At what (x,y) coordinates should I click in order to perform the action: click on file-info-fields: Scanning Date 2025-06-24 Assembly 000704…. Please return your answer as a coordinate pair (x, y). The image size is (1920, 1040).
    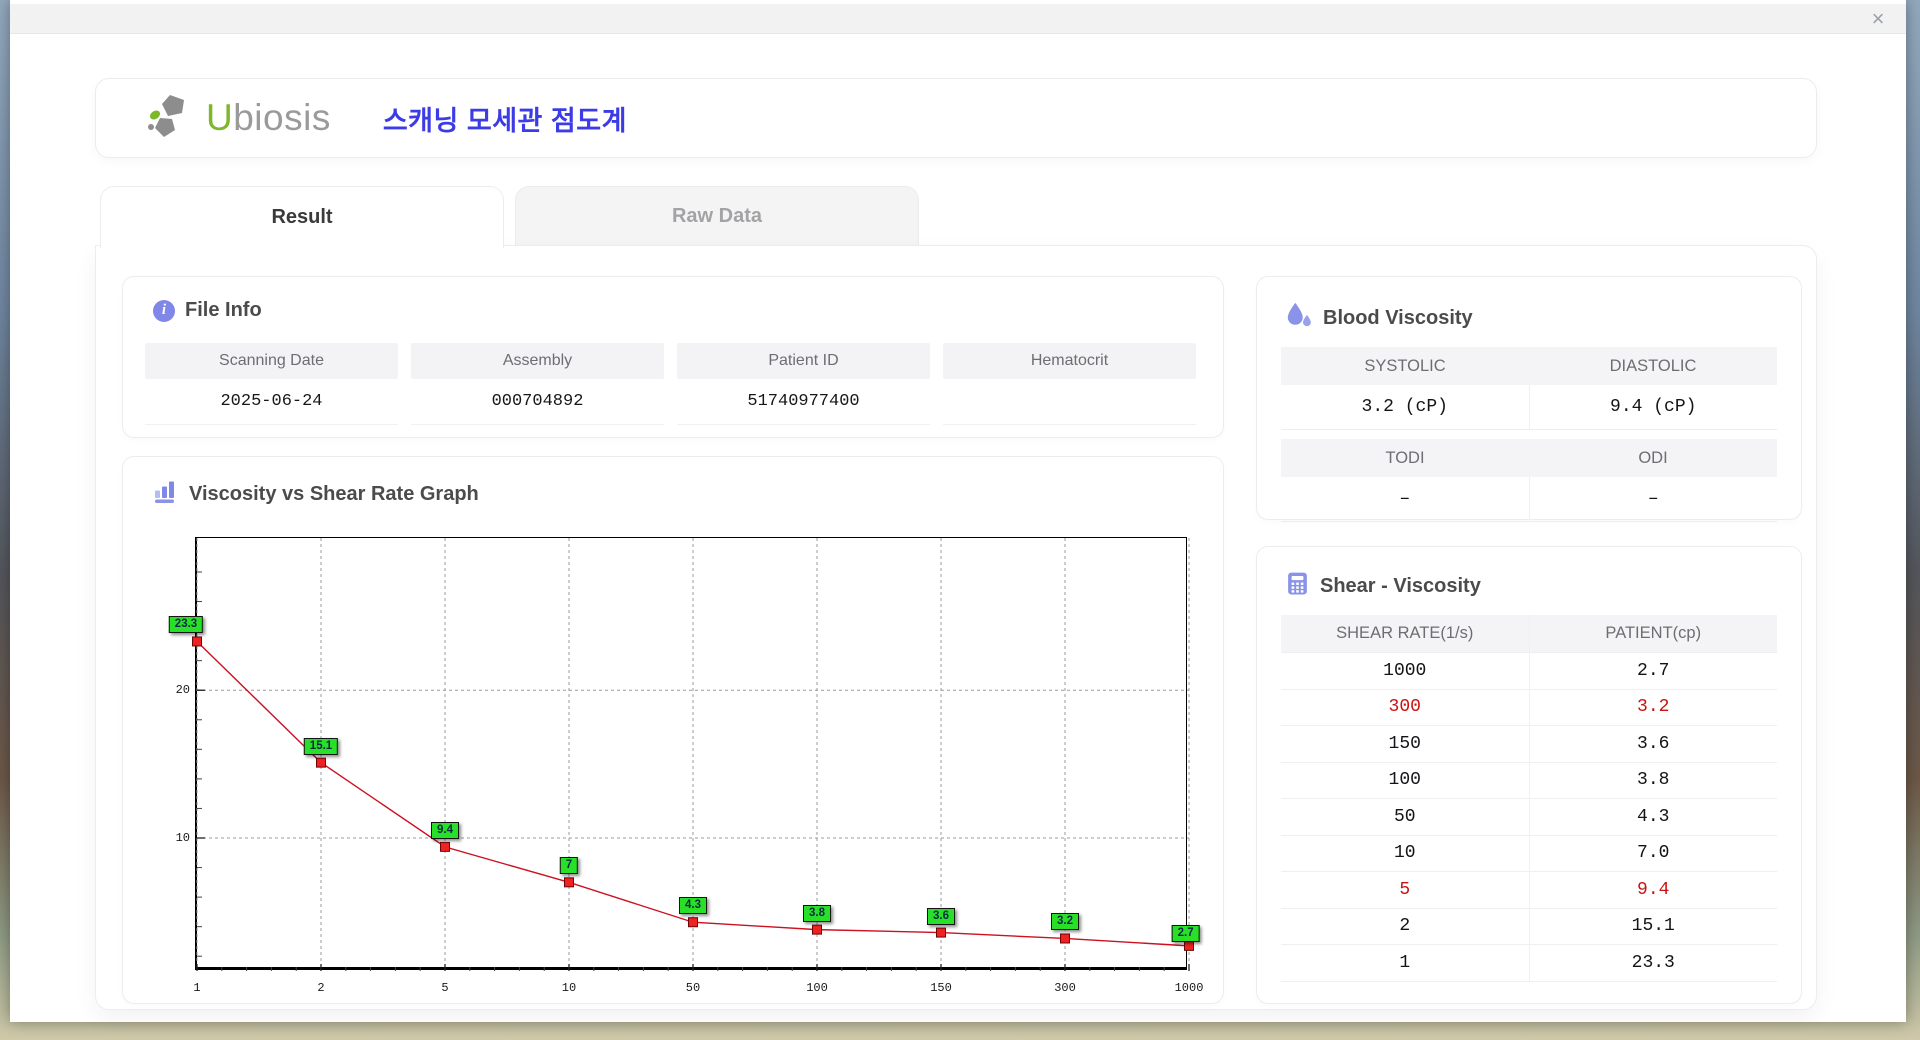
    Looking at the image, I should click on (670, 384).